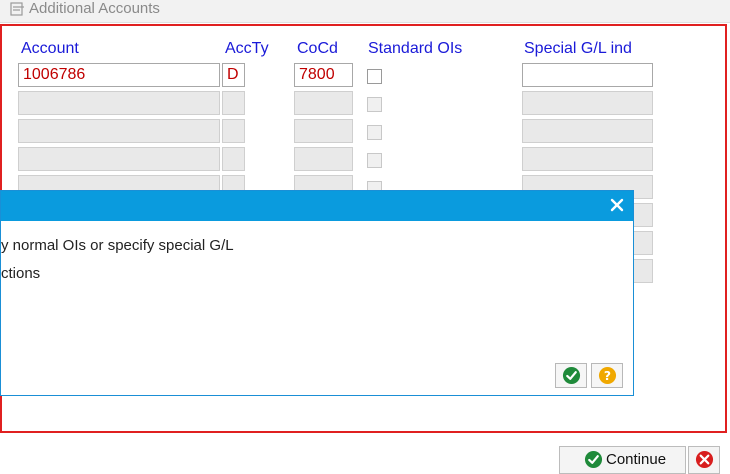  What do you see at coordinates (323, 75) in the screenshot?
I see `cocd-field: 7800` at bounding box center [323, 75].